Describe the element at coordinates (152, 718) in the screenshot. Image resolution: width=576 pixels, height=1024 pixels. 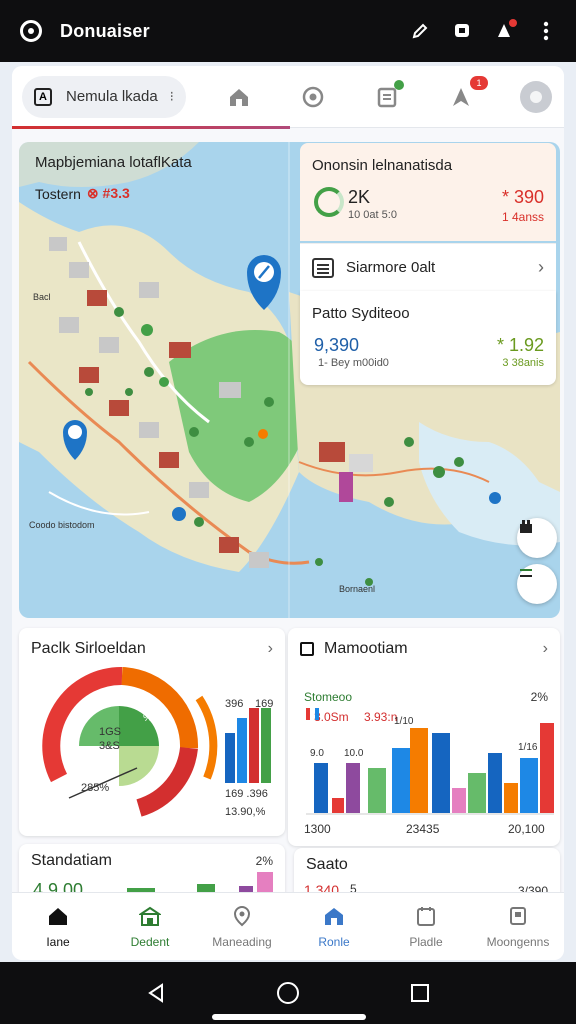
I see `gauge-ring-label: % b` at that location.